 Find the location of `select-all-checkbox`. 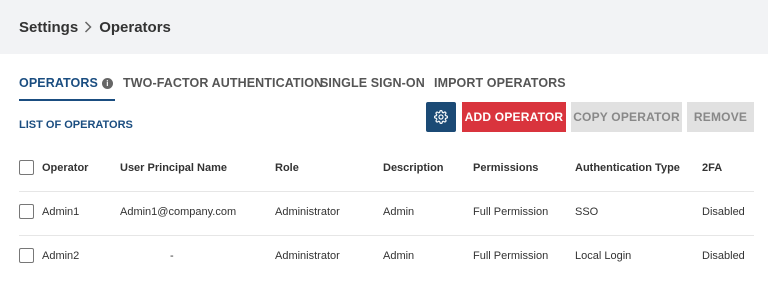

select-all-checkbox is located at coordinates (26, 167).